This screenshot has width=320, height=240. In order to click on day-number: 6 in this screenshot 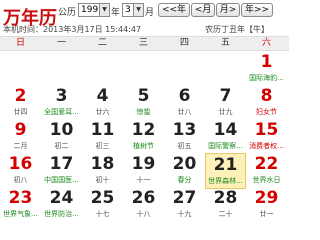, I will do `click(184, 96)`.